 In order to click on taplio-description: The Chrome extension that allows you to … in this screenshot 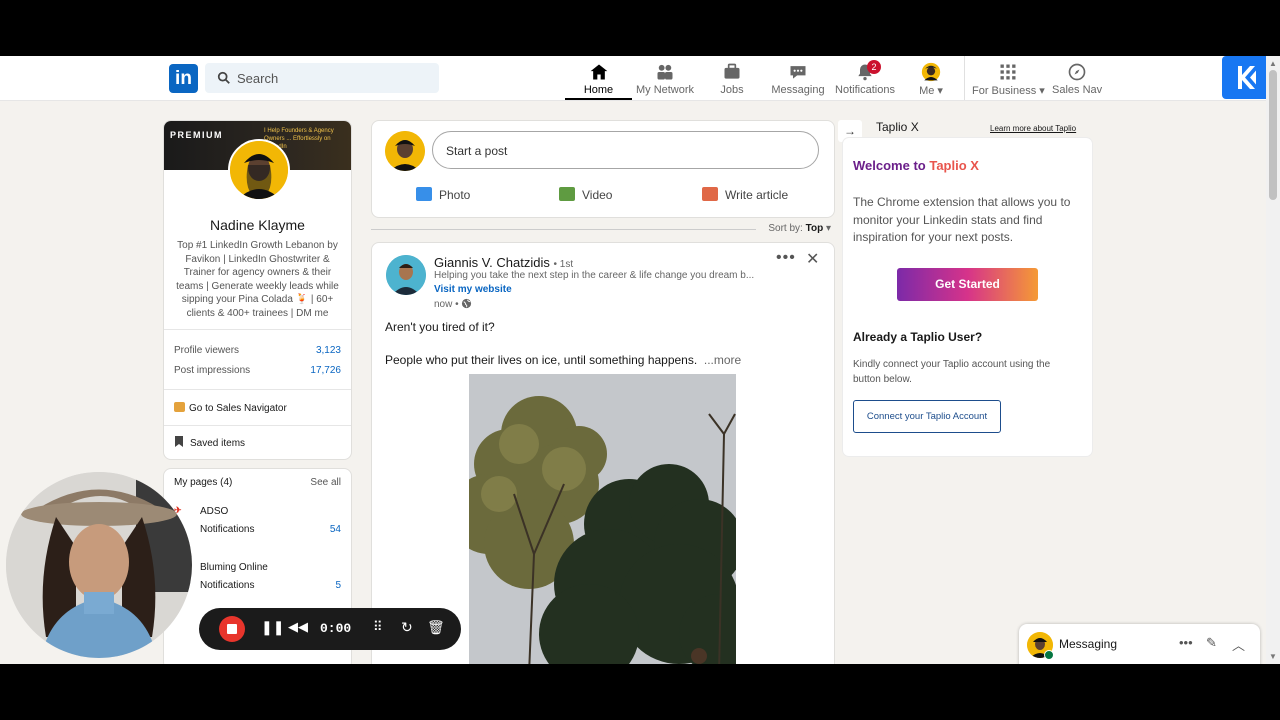, I will do `click(962, 219)`.